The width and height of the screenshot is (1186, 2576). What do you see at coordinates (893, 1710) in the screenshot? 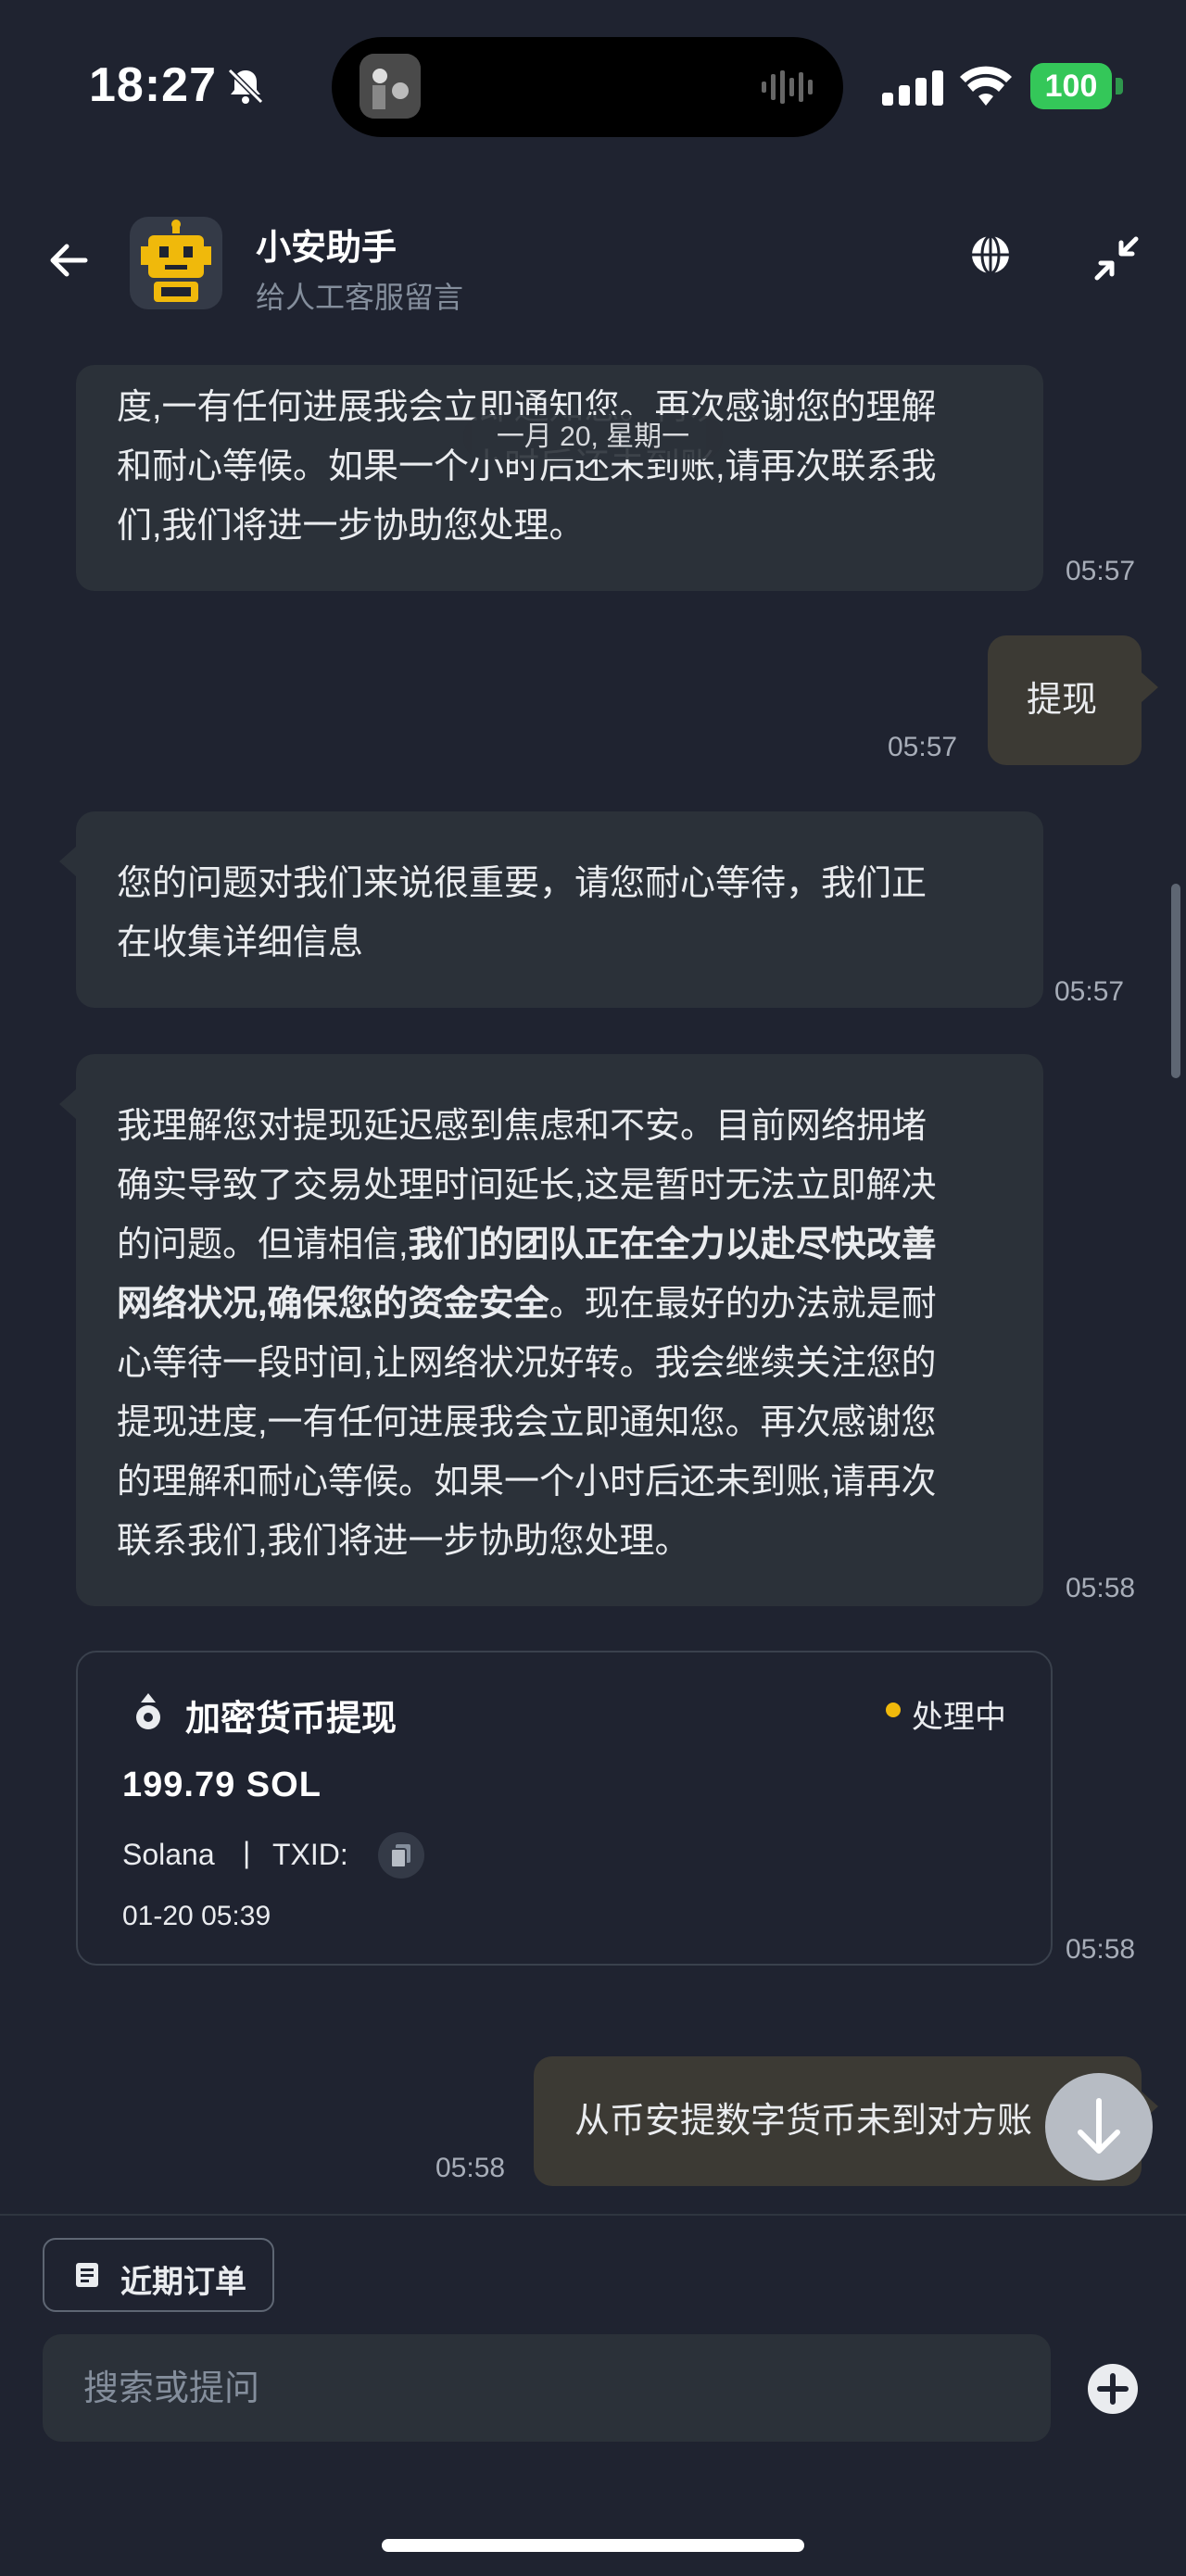
I see `status-dot` at bounding box center [893, 1710].